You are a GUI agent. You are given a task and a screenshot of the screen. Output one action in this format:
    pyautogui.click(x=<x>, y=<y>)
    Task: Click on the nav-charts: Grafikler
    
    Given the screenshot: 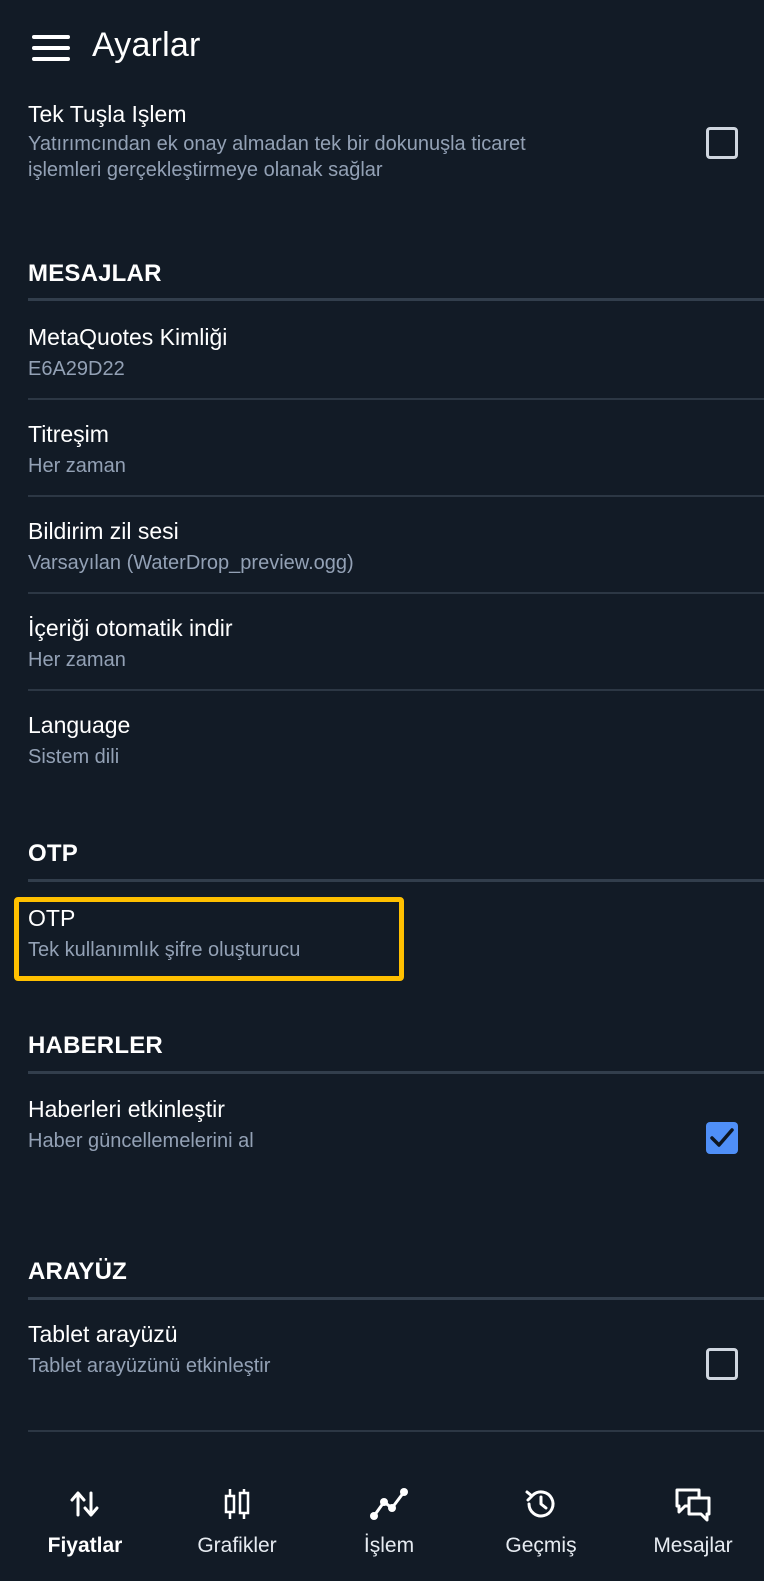 What is the action you would take?
    pyautogui.click(x=237, y=1520)
    